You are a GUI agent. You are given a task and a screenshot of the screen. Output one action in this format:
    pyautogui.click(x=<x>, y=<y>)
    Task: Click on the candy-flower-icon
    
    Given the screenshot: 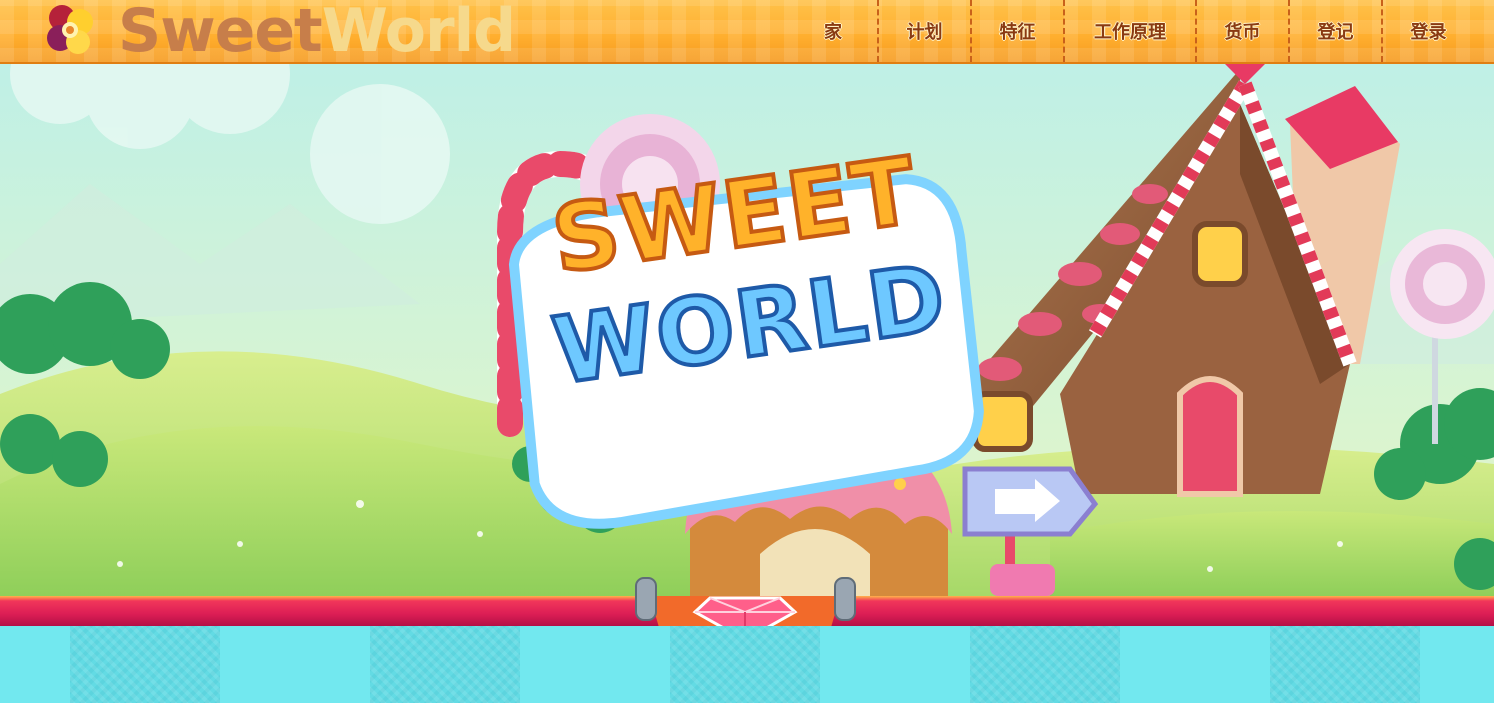 What is the action you would take?
    pyautogui.click(x=70, y=29)
    